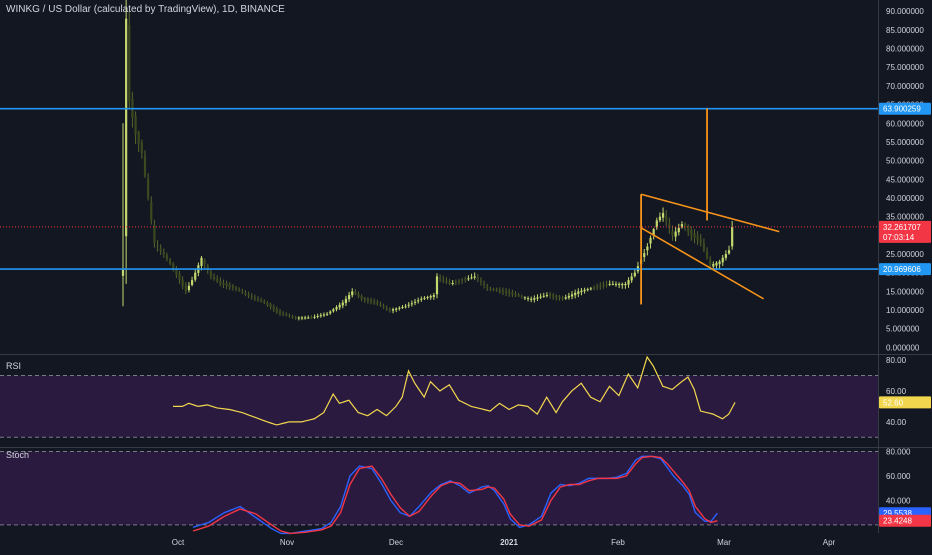 The height and width of the screenshot is (555, 932). I want to click on x-tick-label: Mar, so click(724, 542).